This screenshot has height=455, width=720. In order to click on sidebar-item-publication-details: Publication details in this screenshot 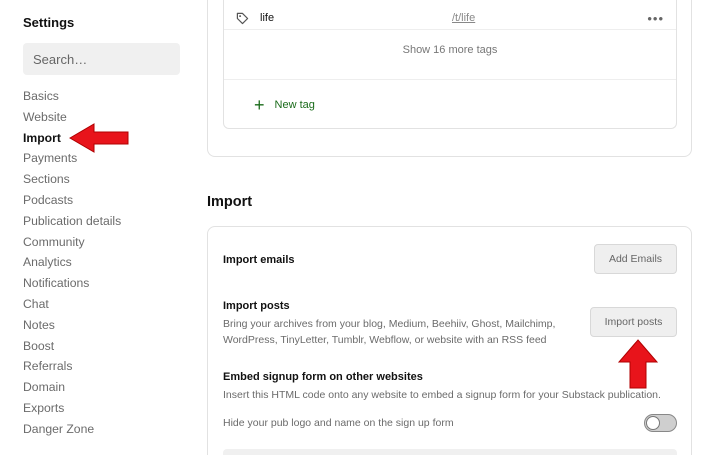, I will do `click(72, 221)`.